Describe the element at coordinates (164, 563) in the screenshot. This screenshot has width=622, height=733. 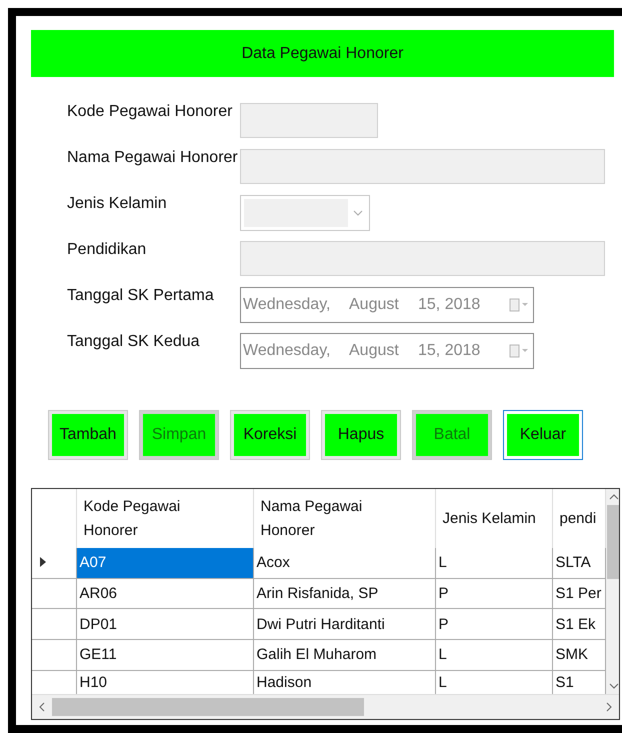
I see `table-cell: A07` at that location.